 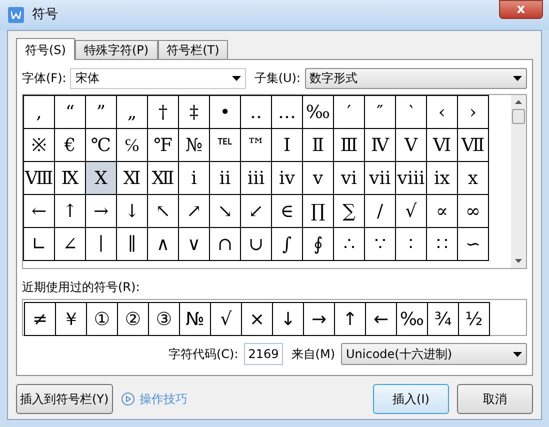 What do you see at coordinates (313, 354) in the screenshot?
I see `from-label: 来自(M)` at bounding box center [313, 354].